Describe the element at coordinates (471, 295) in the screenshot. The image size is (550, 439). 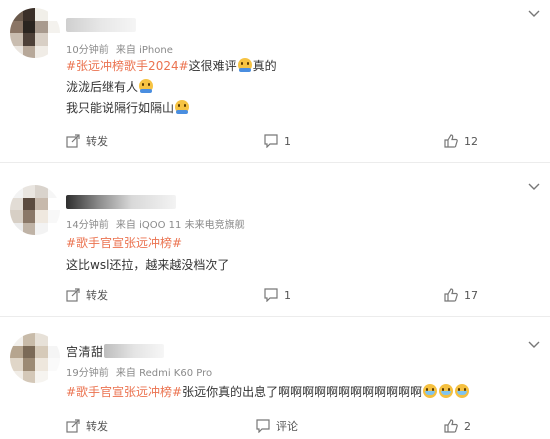
I see `like-count: 17` at that location.